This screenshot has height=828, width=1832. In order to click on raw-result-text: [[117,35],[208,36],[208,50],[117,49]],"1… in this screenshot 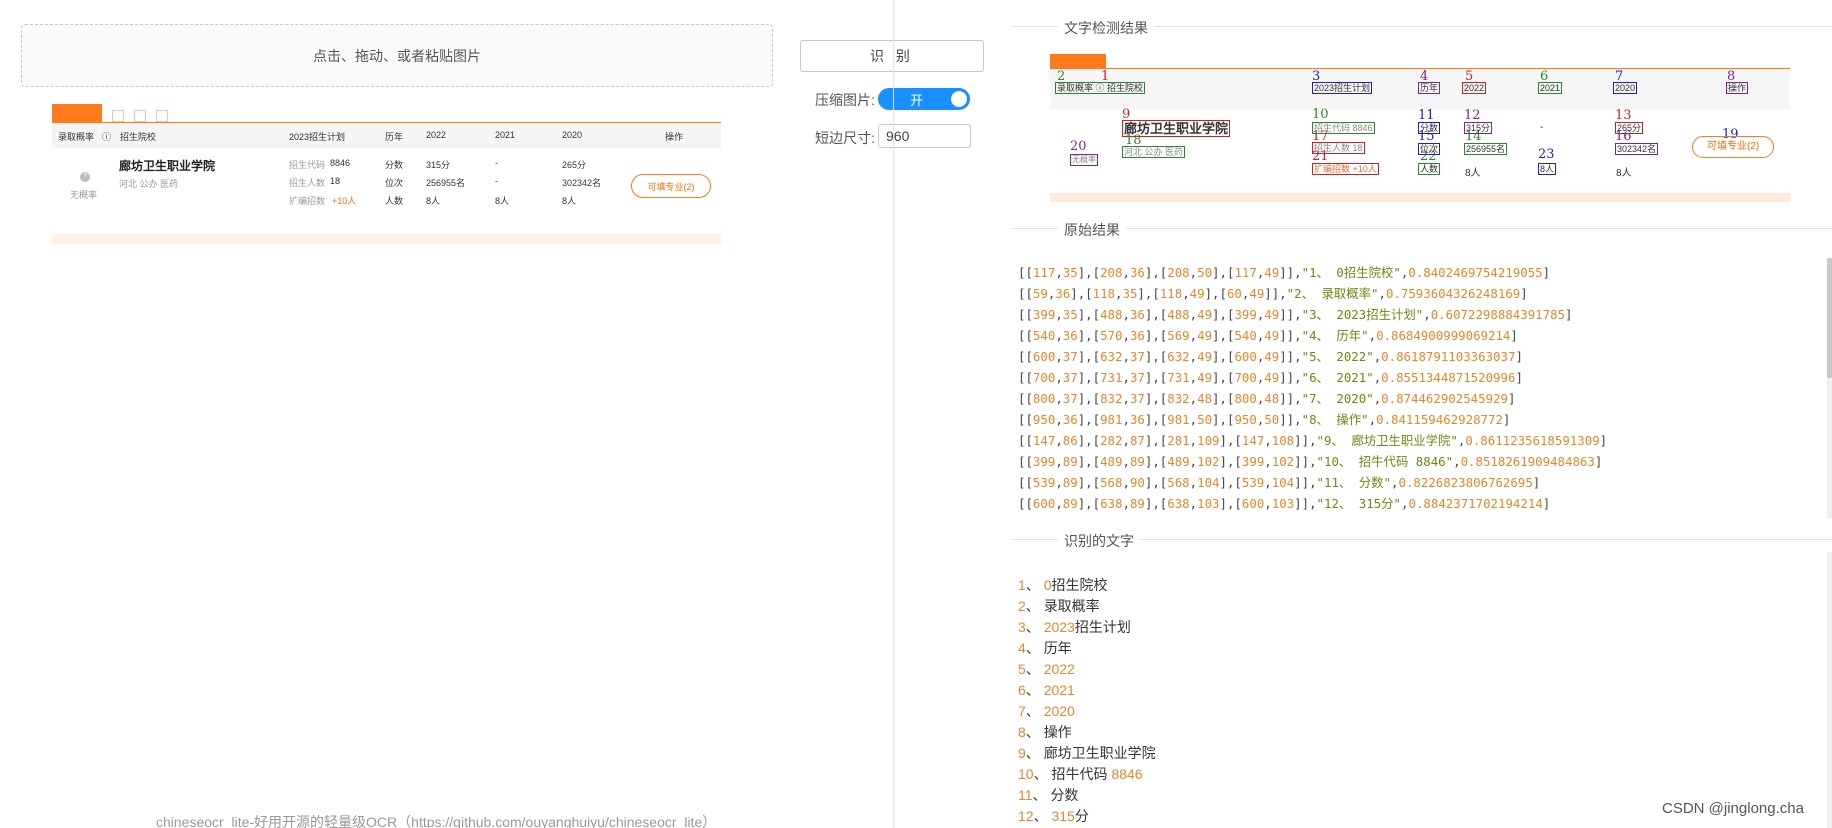, I will do `click(1418, 388)`.